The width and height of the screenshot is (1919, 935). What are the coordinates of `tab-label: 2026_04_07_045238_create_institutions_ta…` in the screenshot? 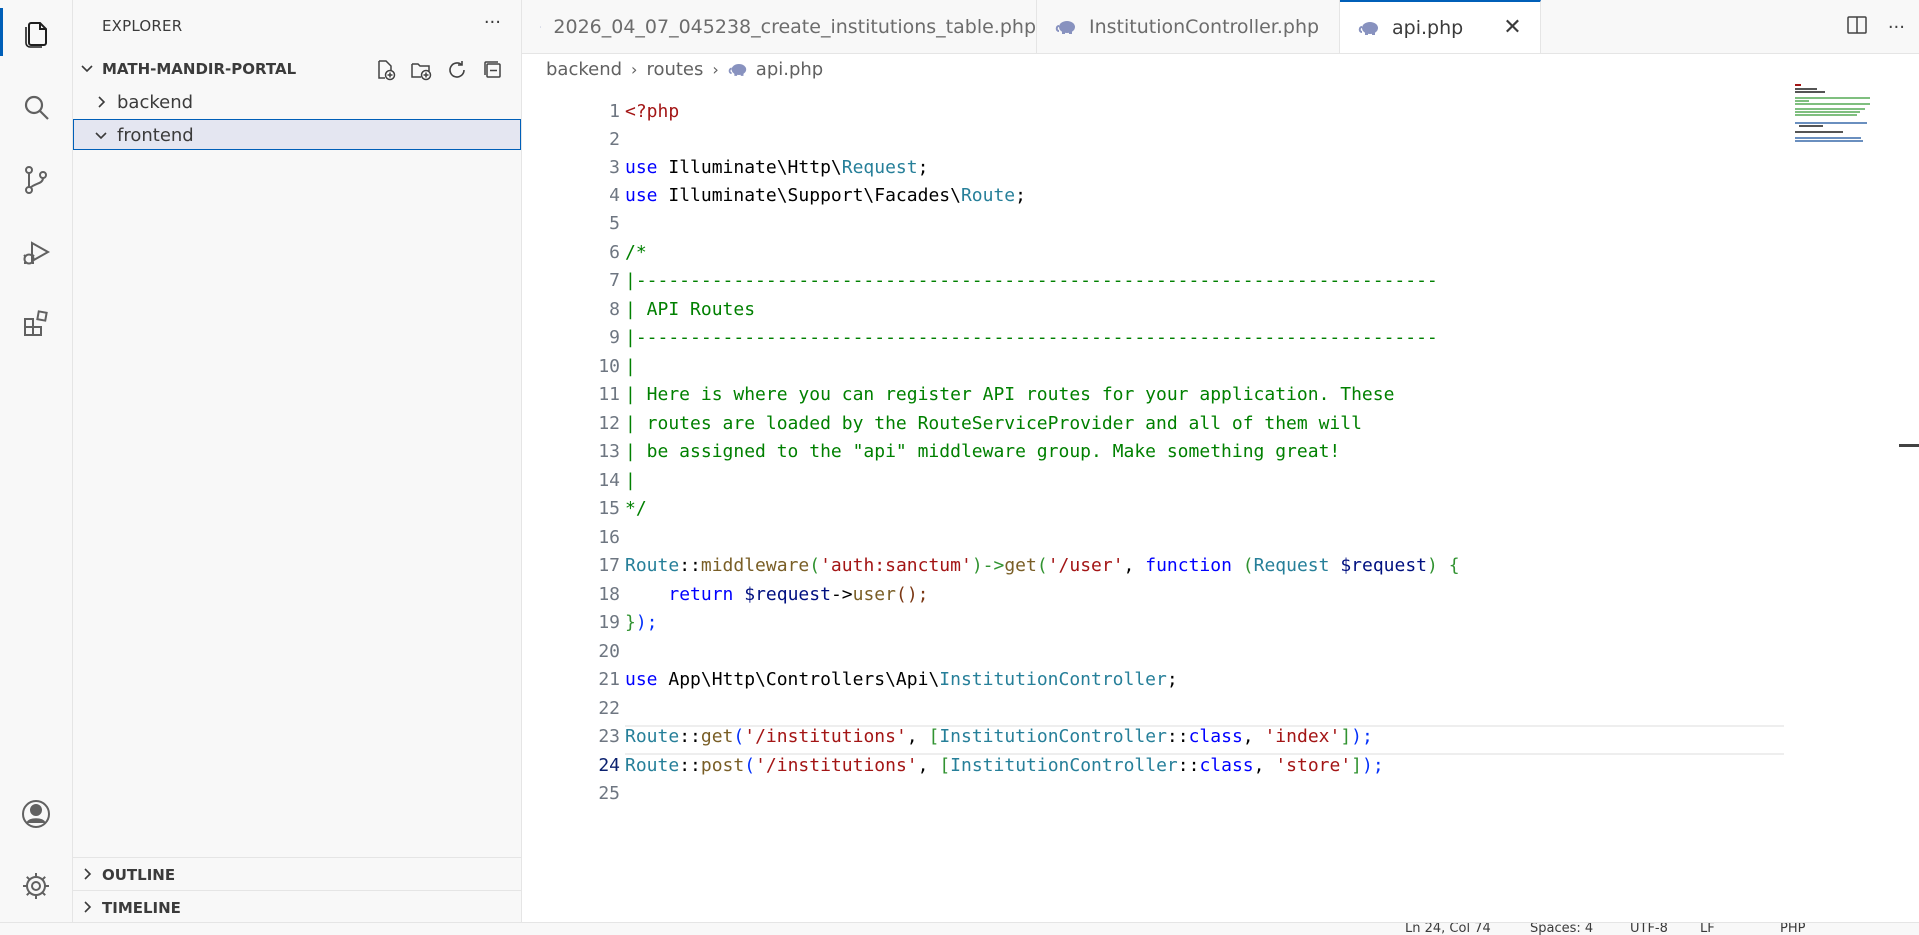 It's located at (794, 27).